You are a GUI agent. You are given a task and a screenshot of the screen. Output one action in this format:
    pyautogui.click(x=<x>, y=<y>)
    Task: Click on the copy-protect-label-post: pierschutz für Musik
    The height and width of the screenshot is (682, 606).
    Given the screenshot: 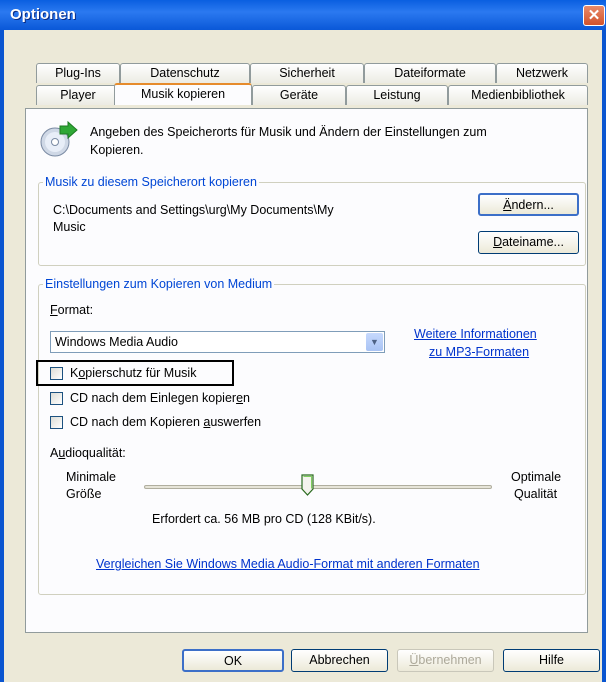 What is the action you would take?
    pyautogui.click(x=141, y=373)
    